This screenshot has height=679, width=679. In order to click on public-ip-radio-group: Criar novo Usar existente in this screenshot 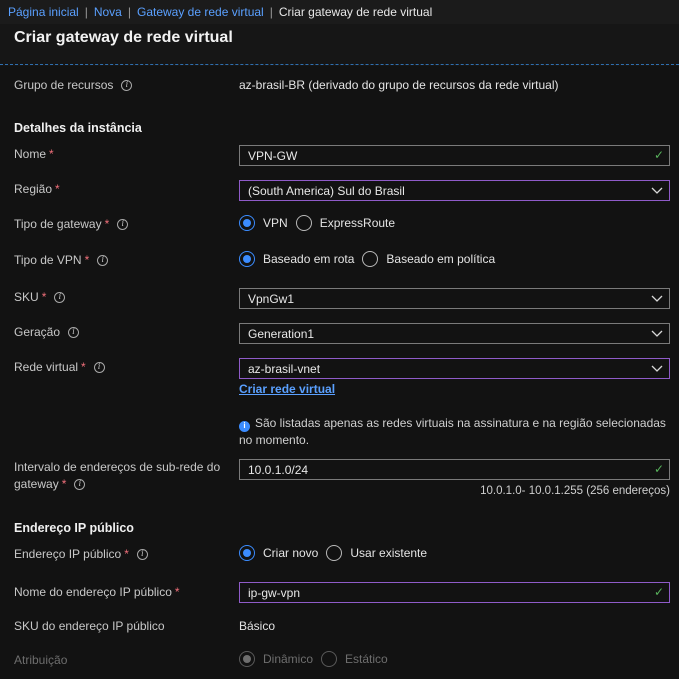, I will do `click(337, 553)`.